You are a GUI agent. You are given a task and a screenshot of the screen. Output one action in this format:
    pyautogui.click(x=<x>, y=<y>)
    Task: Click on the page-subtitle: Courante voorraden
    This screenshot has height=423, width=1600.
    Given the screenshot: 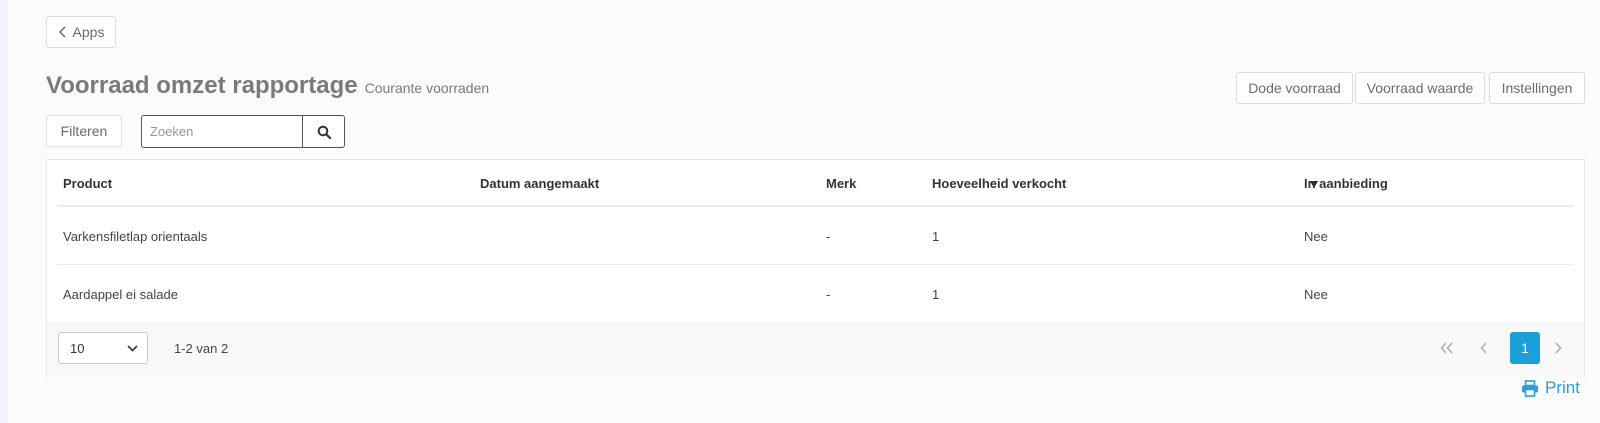 What is the action you would take?
    pyautogui.click(x=427, y=88)
    